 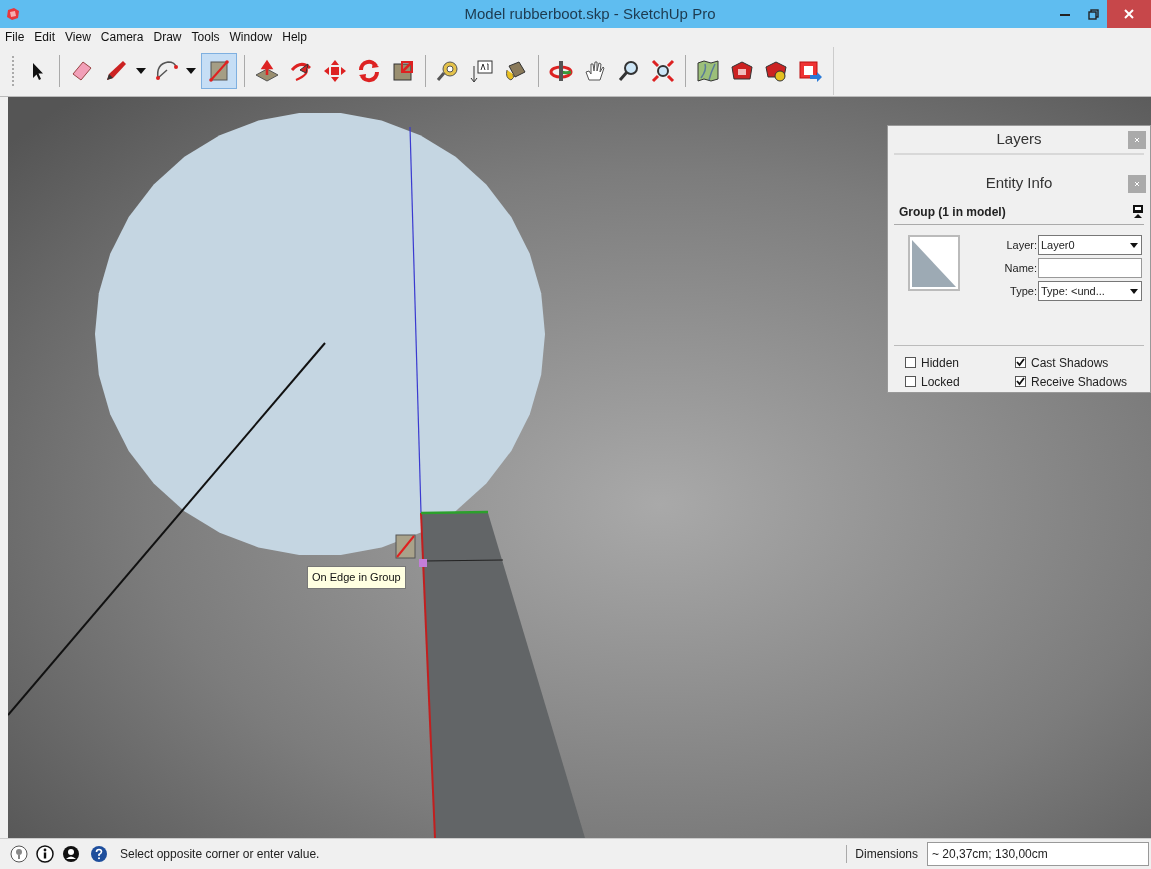 What do you see at coordinates (205, 37) in the screenshot?
I see `menu-item: Tools` at bounding box center [205, 37].